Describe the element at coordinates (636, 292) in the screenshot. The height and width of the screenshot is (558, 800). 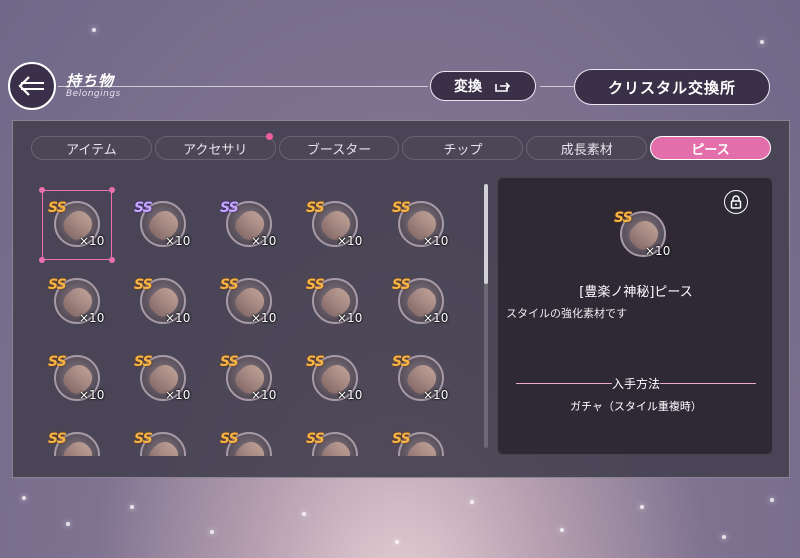
I see `item-name: [豊楽ノ神秘]ピース` at that location.